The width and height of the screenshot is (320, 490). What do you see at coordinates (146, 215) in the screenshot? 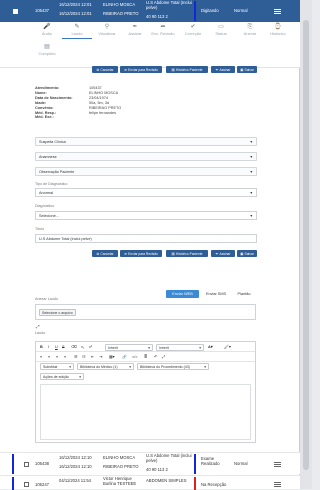
I see `diagnostico-select: Selecione... ▼` at bounding box center [146, 215].